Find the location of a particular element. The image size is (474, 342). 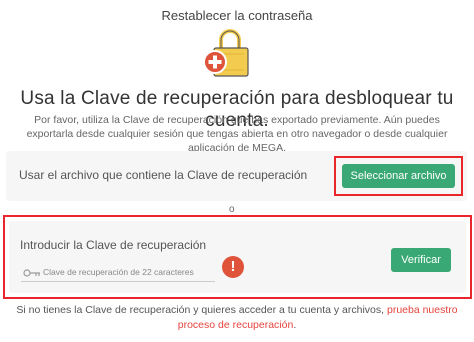

footer-period: . is located at coordinates (295, 325).